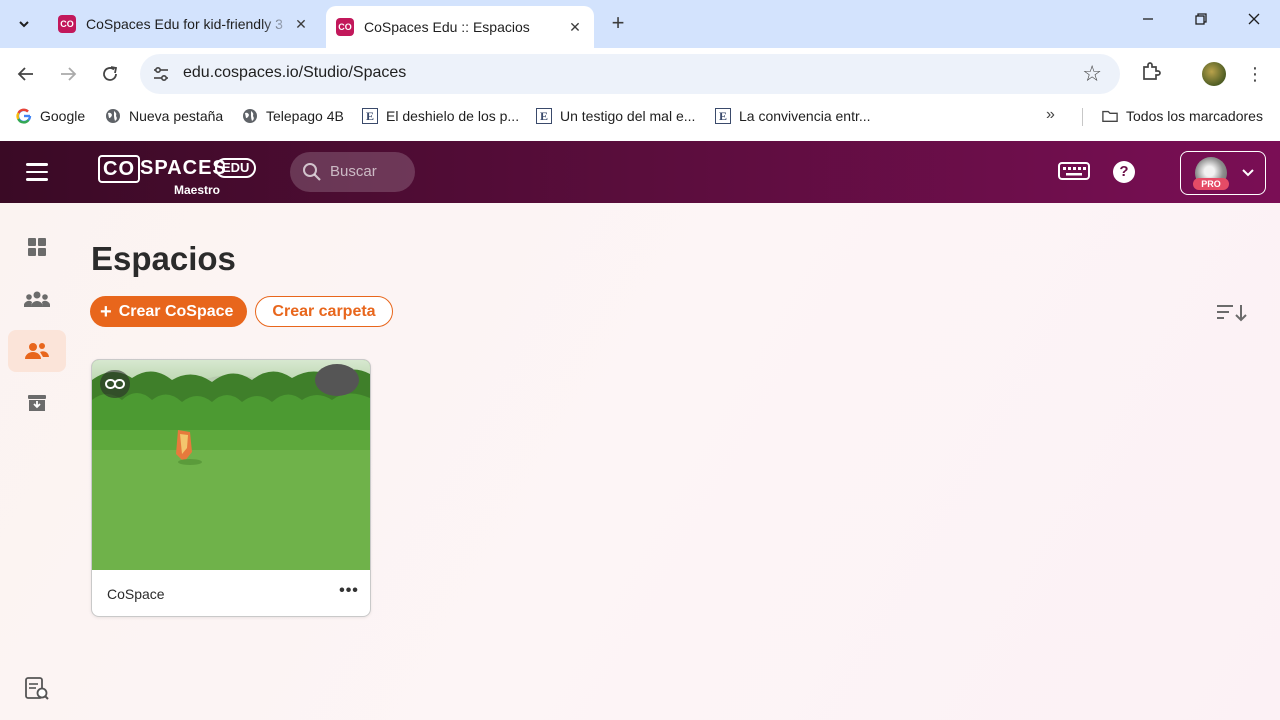  I want to click on help-question-icon: ?, so click(1124, 172).